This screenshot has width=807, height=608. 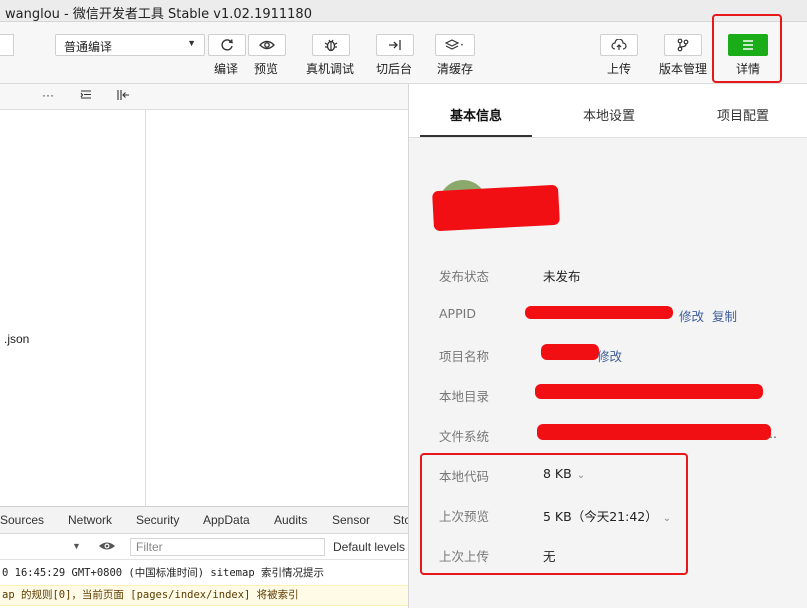 I want to click on context-dropdown-icon: ▼, so click(x=76, y=546).